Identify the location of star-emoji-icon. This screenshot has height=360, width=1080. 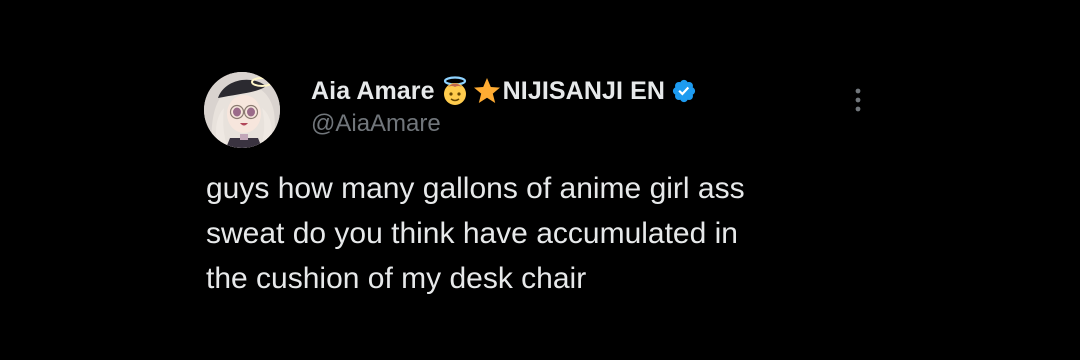
(487, 91).